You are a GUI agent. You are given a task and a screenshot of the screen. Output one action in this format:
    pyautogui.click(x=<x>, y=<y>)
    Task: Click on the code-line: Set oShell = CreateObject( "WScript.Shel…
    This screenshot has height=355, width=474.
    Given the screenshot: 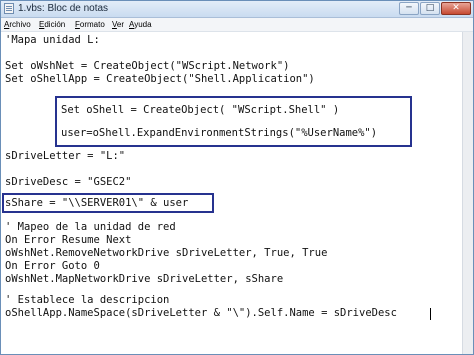 What is the action you would take?
    pyautogui.click(x=200, y=110)
    